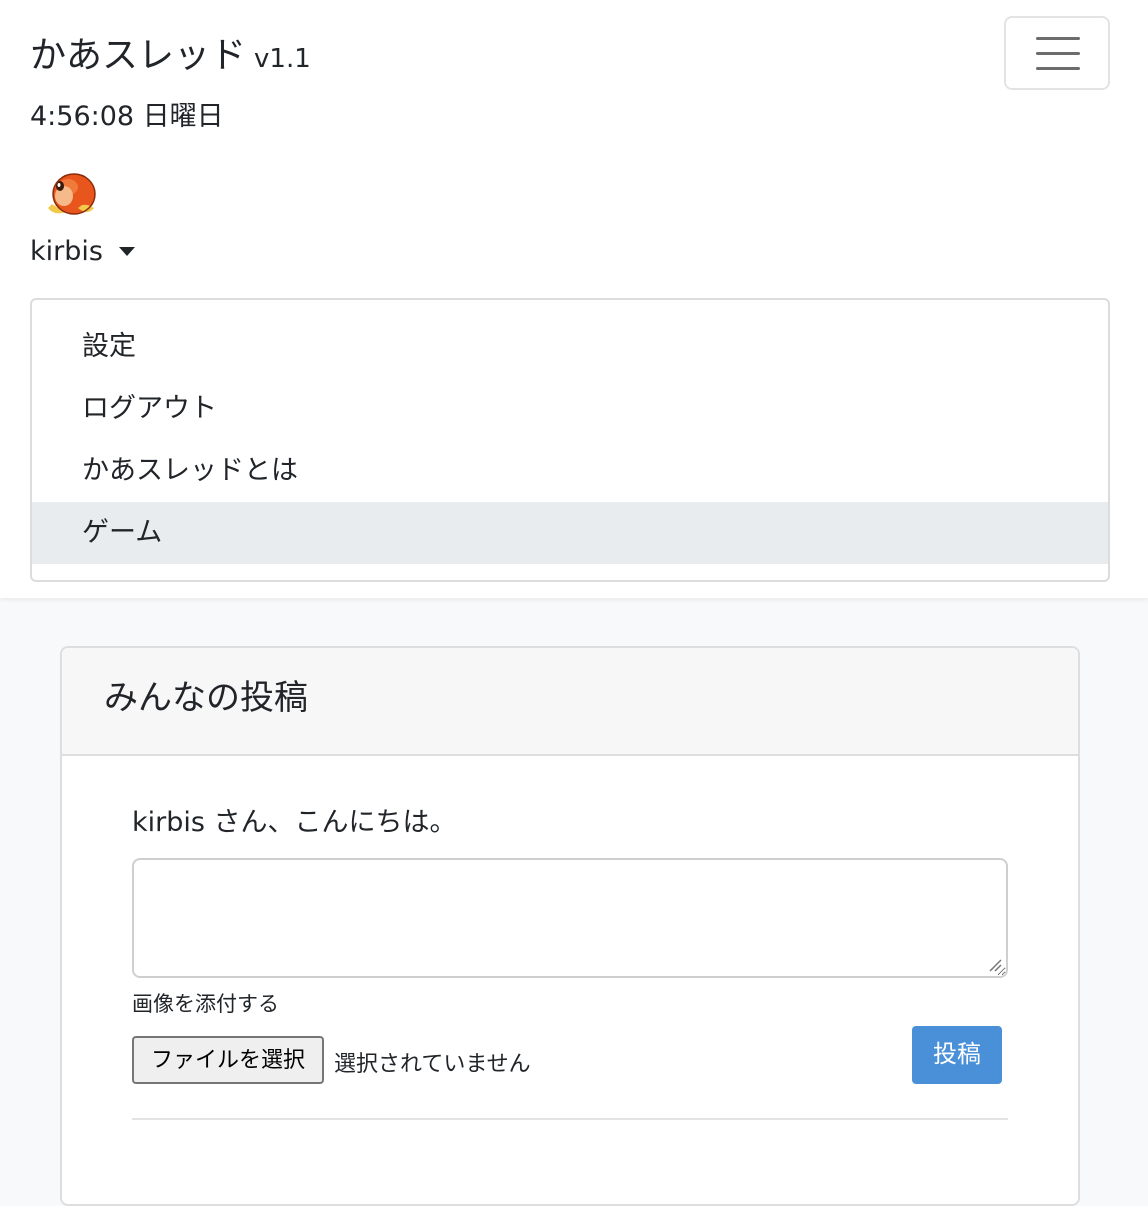  Describe the element at coordinates (66, 251) in the screenshot. I see `user-name: kirbis` at that location.